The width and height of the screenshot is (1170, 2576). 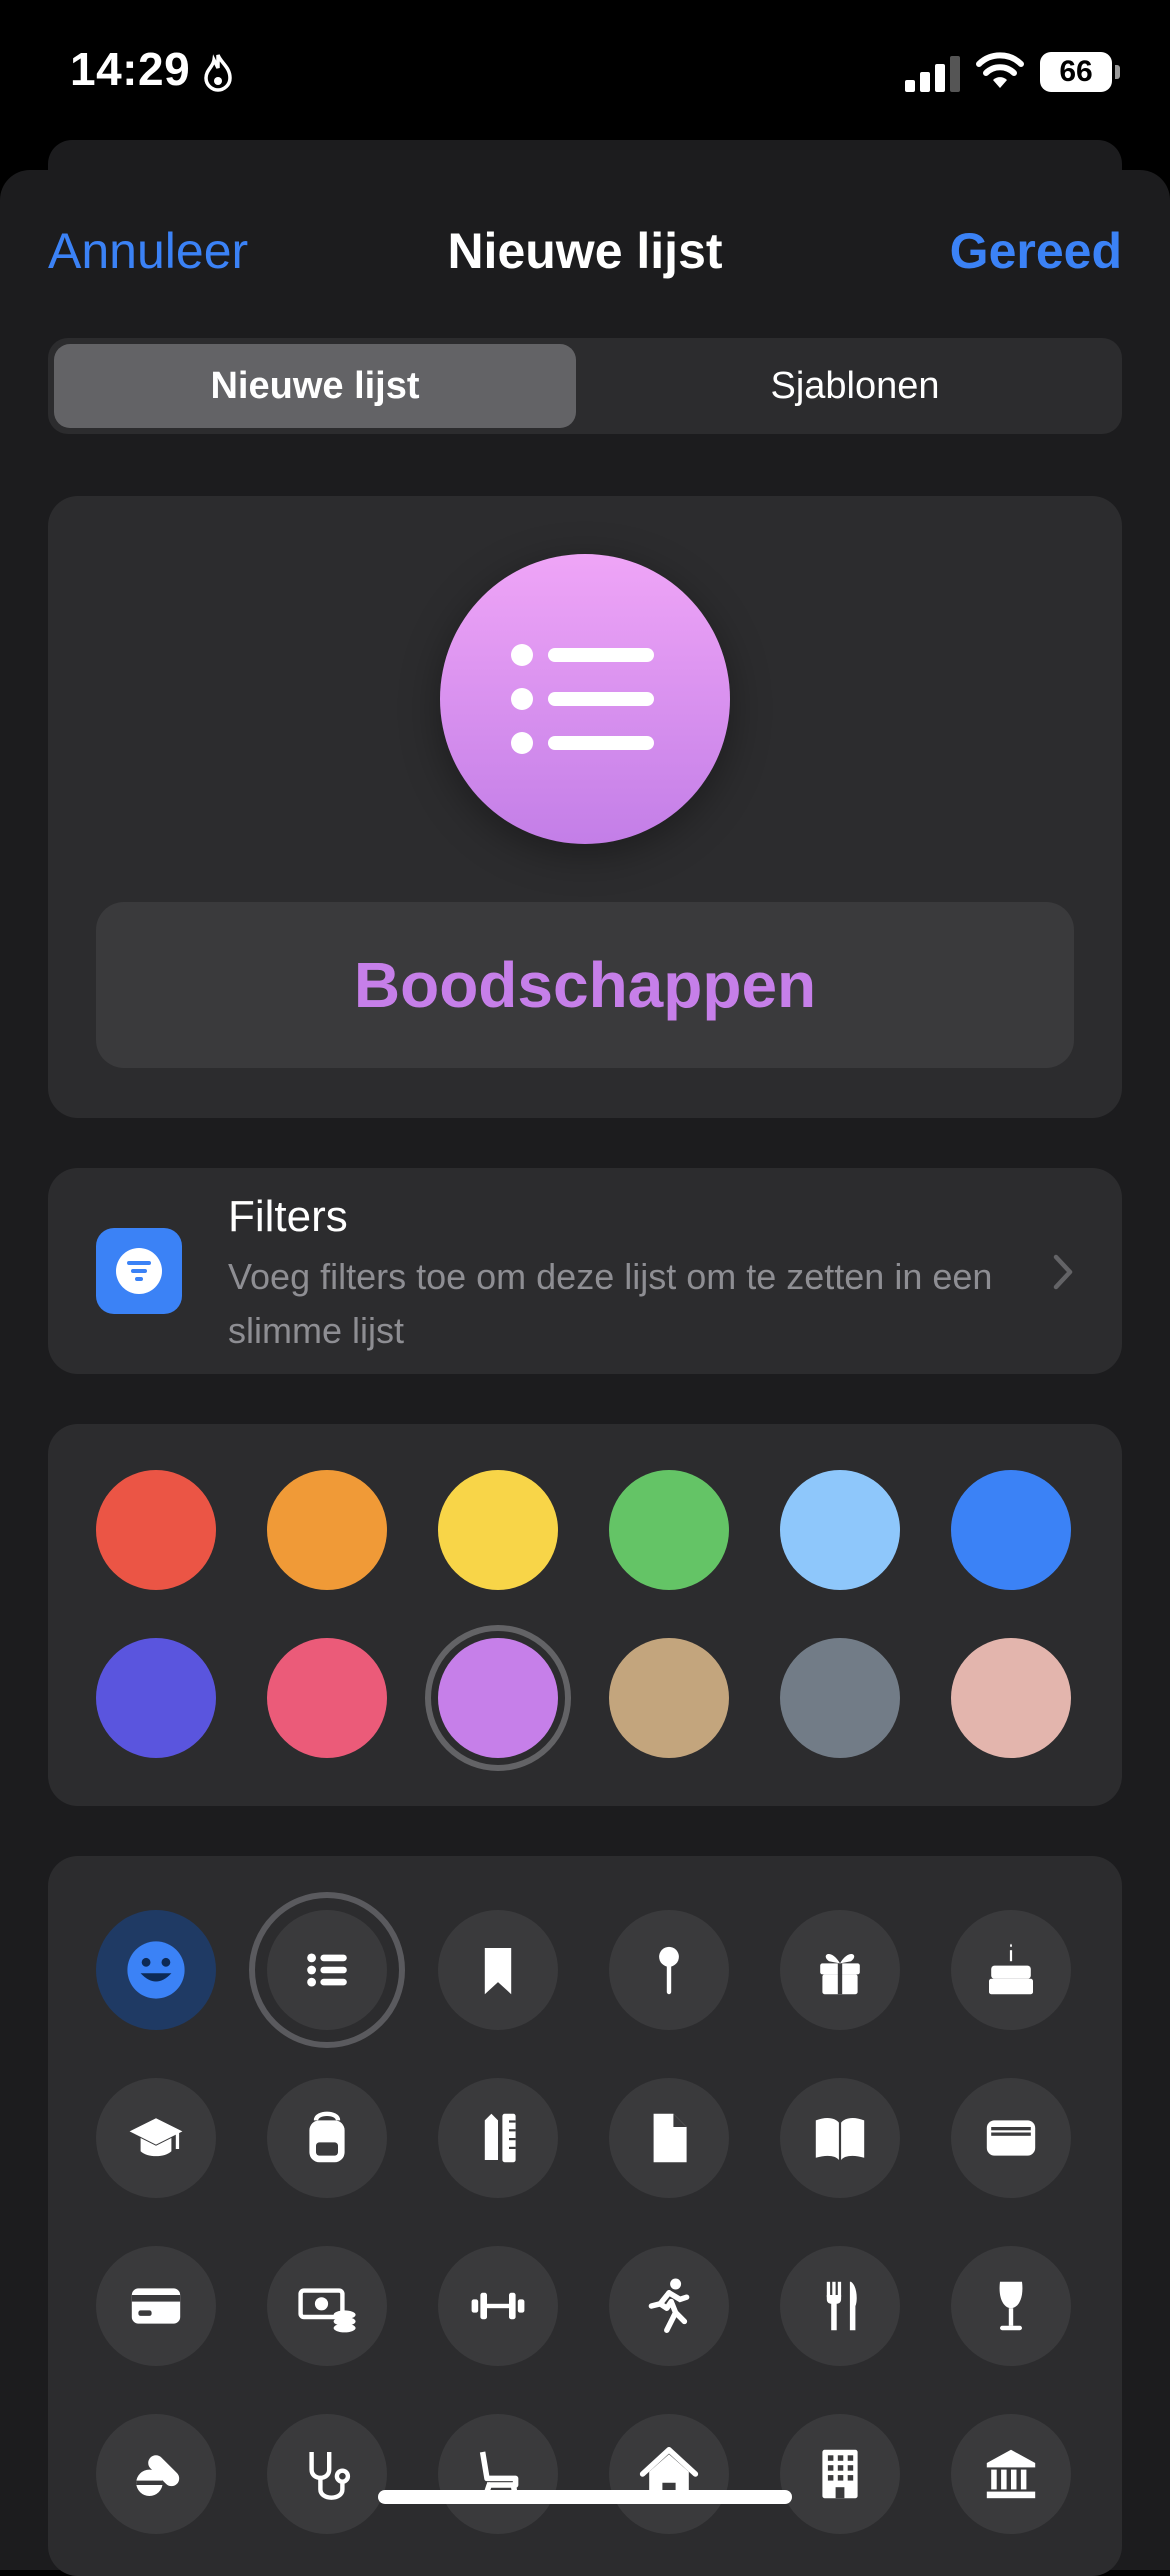 I want to click on icon-option-fork-knife, so click(x=840, y=2306).